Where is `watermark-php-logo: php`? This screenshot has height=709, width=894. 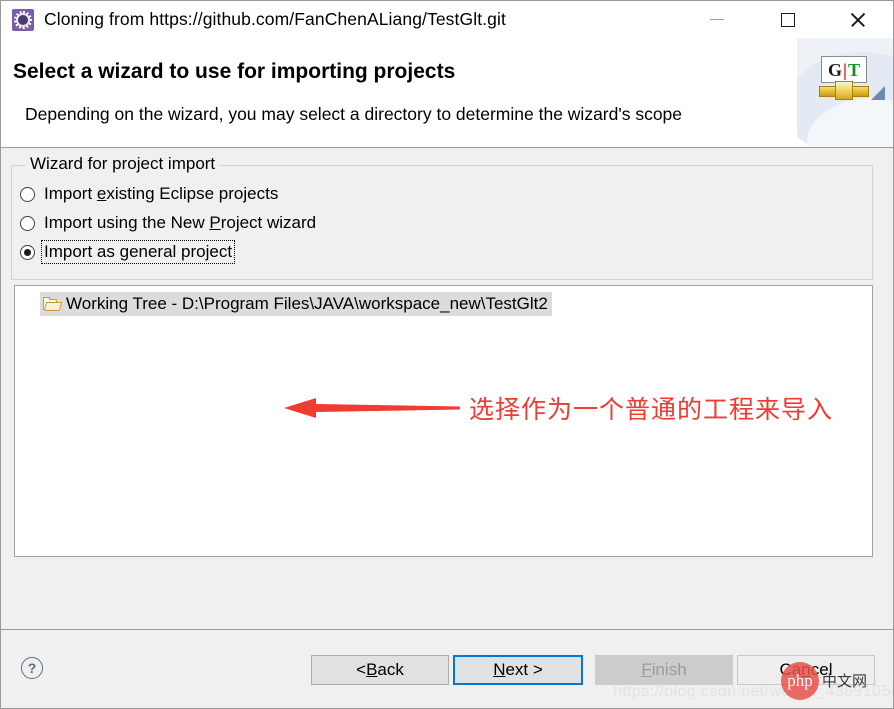
watermark-php-logo: php is located at coordinates (800, 681).